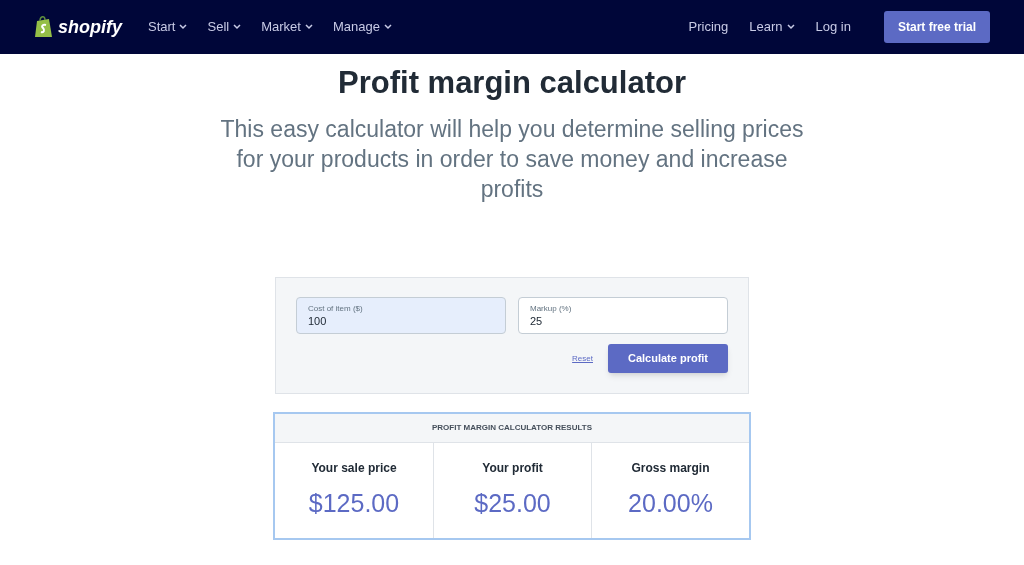 The image size is (1024, 565). What do you see at coordinates (512, 83) in the screenshot?
I see `page-title: Profit margin calculator` at bounding box center [512, 83].